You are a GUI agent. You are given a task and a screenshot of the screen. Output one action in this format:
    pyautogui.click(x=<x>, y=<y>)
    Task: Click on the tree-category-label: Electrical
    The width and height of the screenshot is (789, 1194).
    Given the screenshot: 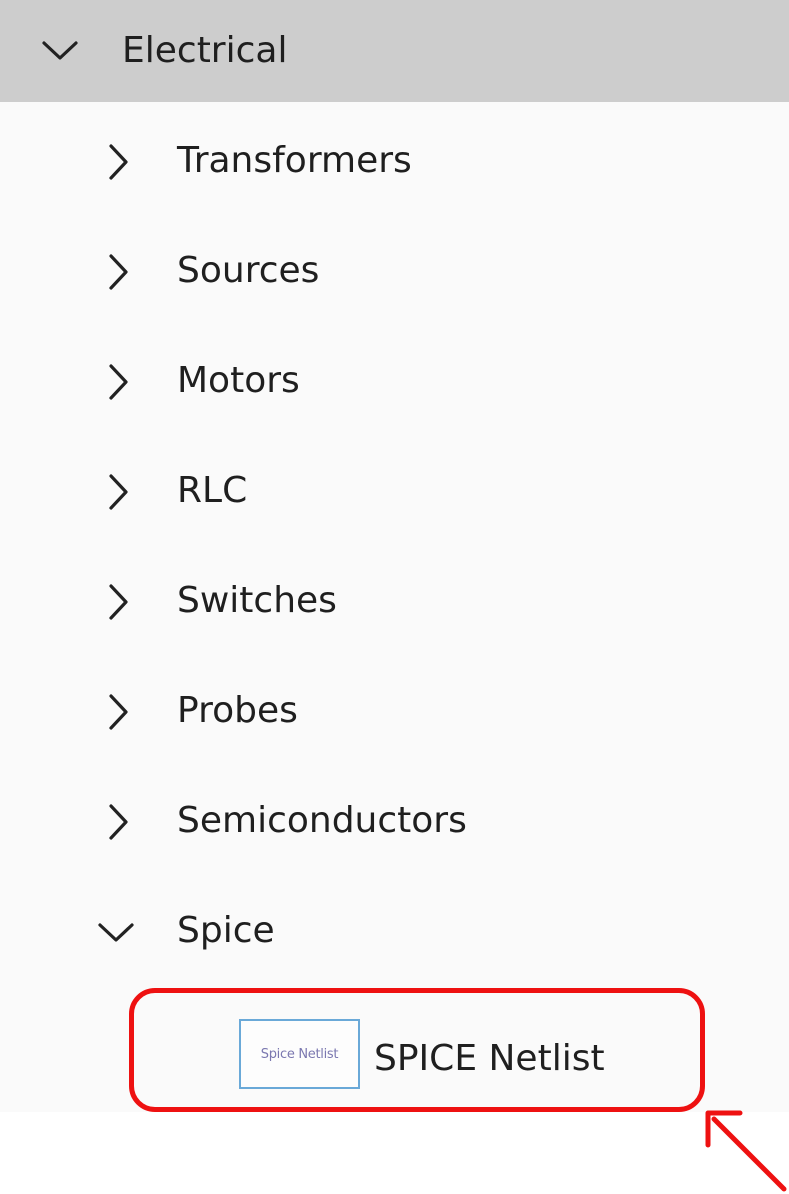 What is the action you would take?
    pyautogui.click(x=205, y=50)
    